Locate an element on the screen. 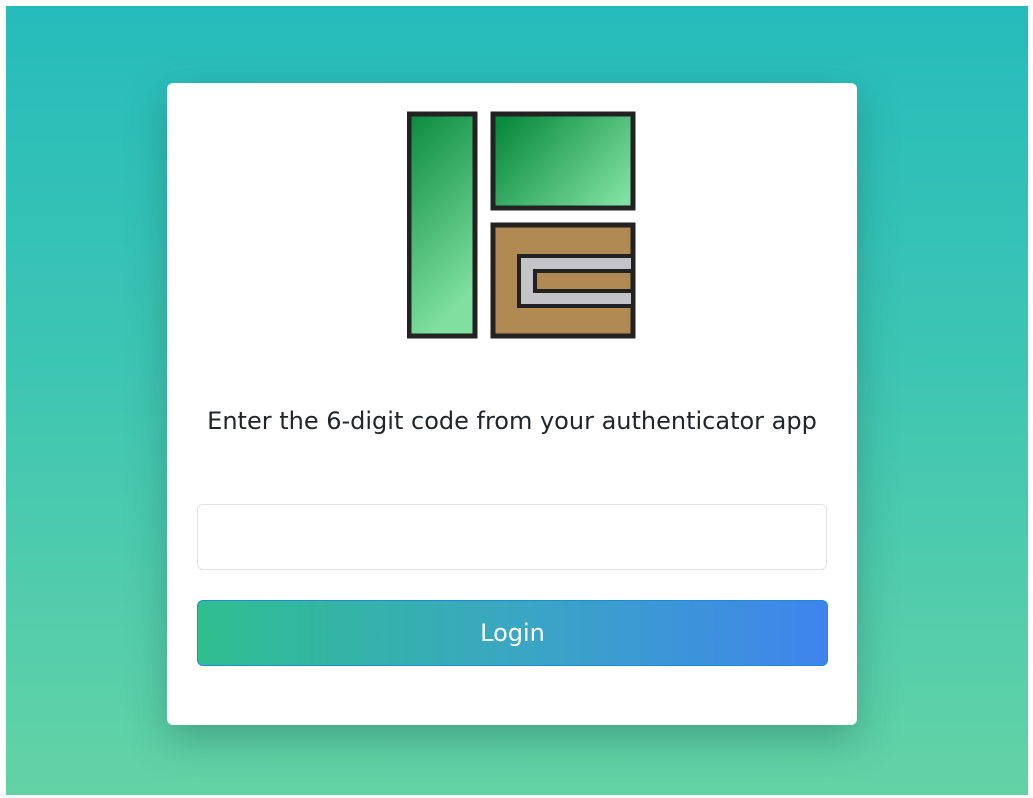  app-logo-icon is located at coordinates (522, 226).